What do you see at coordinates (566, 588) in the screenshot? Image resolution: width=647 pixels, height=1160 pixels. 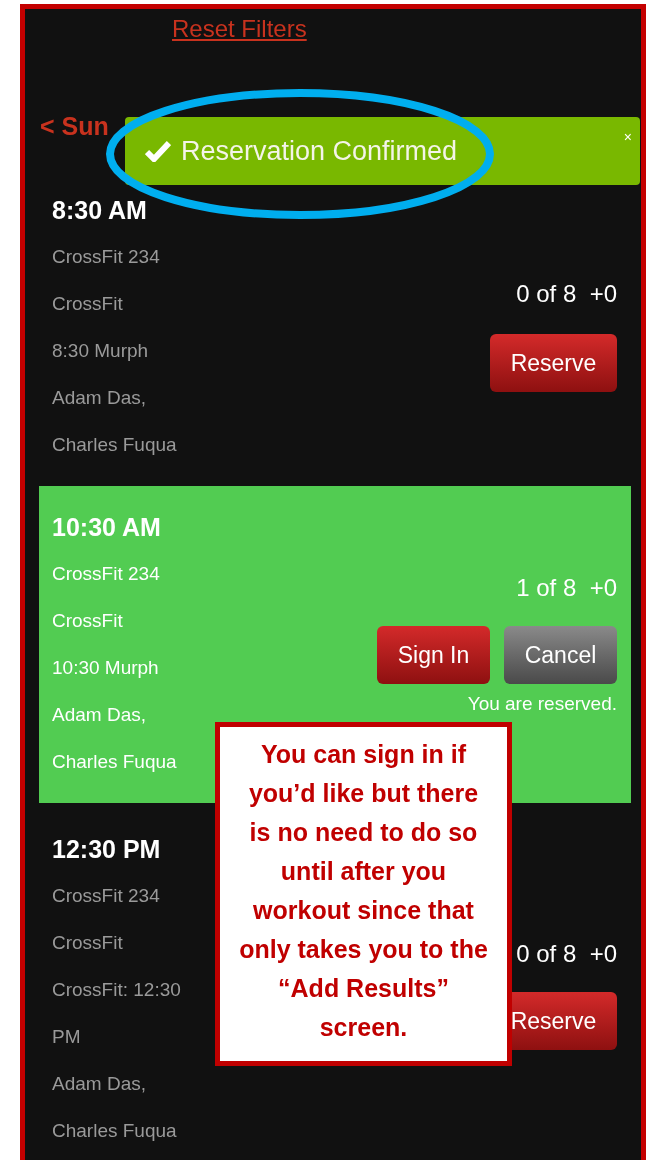 I see `spots-count: 1 of 8 +0` at bounding box center [566, 588].